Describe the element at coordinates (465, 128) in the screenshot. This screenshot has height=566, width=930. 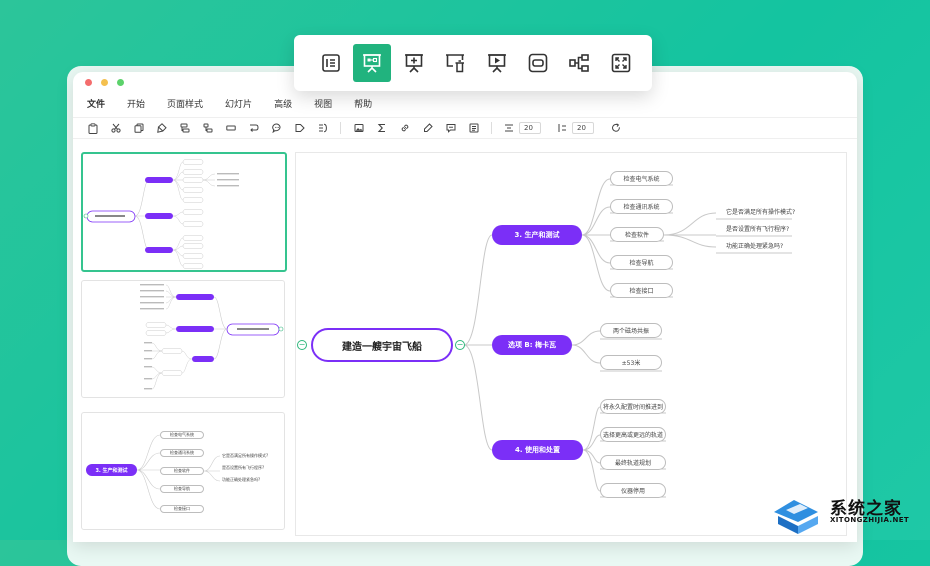
I see `formatting-toolbar: 20 20` at that location.